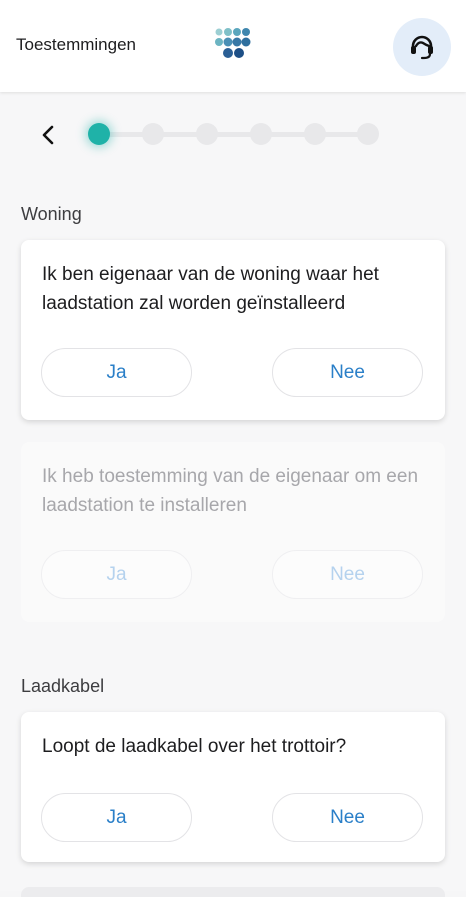 This screenshot has width=466, height=897. I want to click on dot-grid-logo, so click(234, 44).